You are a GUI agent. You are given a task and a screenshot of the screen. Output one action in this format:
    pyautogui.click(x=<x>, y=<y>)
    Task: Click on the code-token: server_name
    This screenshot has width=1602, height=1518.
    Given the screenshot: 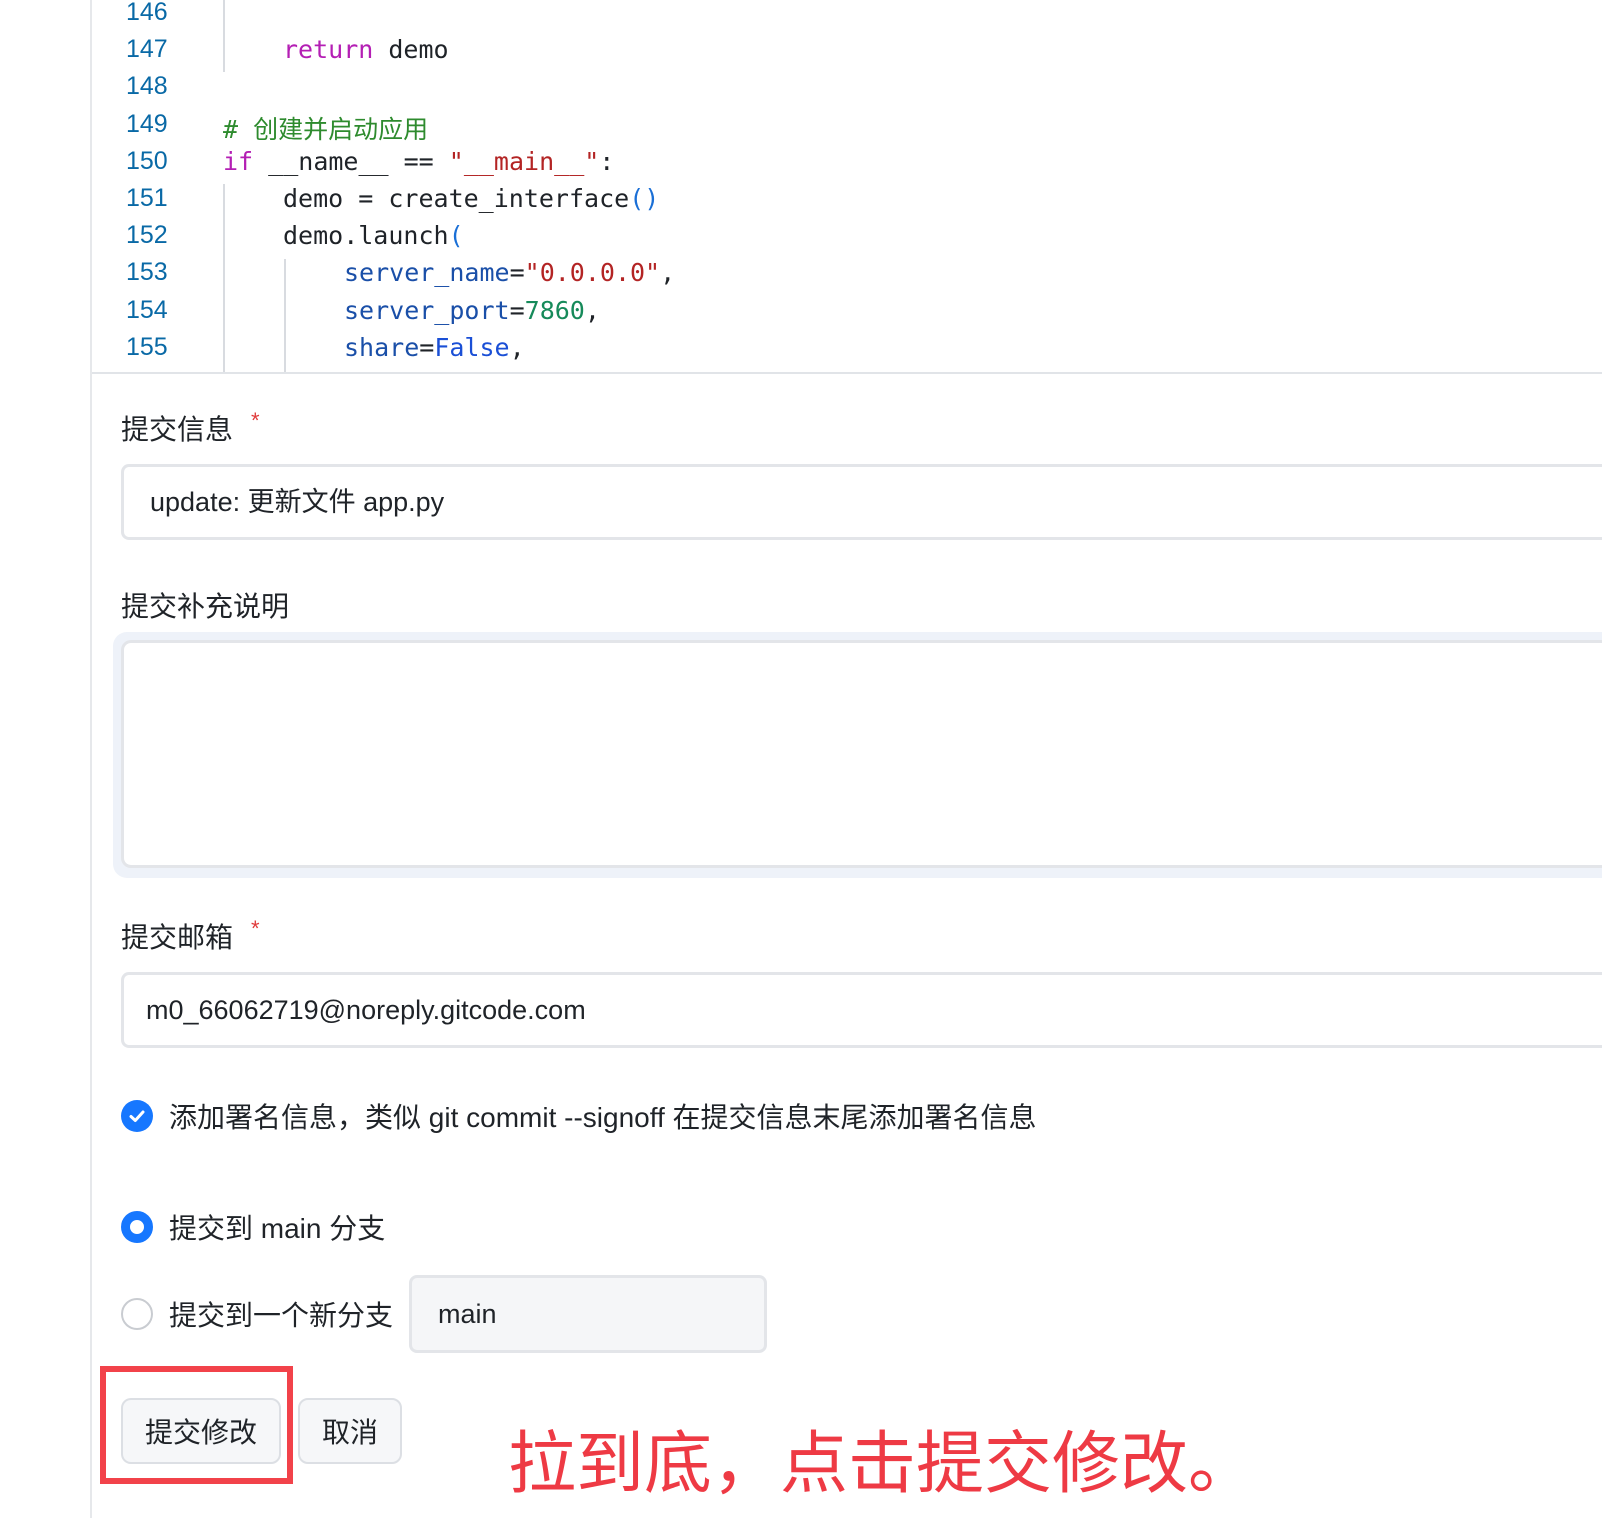 What is the action you would take?
    pyautogui.click(x=427, y=273)
    